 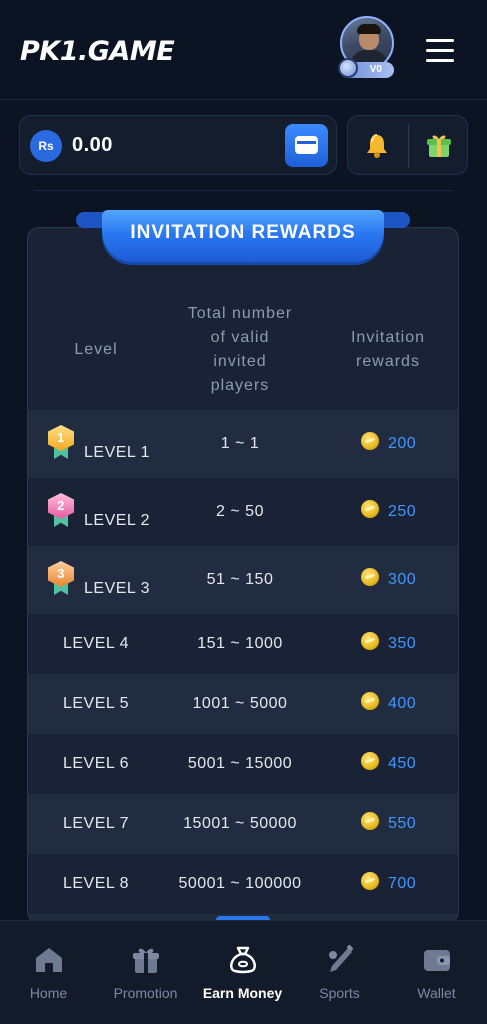 I want to click on cricket-icon, so click(x=341, y=958).